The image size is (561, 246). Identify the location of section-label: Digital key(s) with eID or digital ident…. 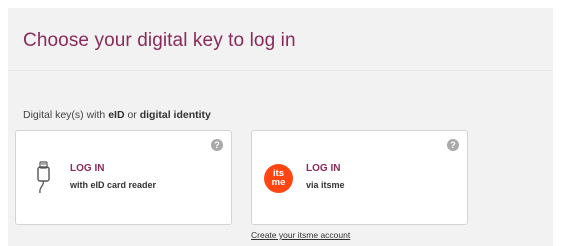
(117, 115).